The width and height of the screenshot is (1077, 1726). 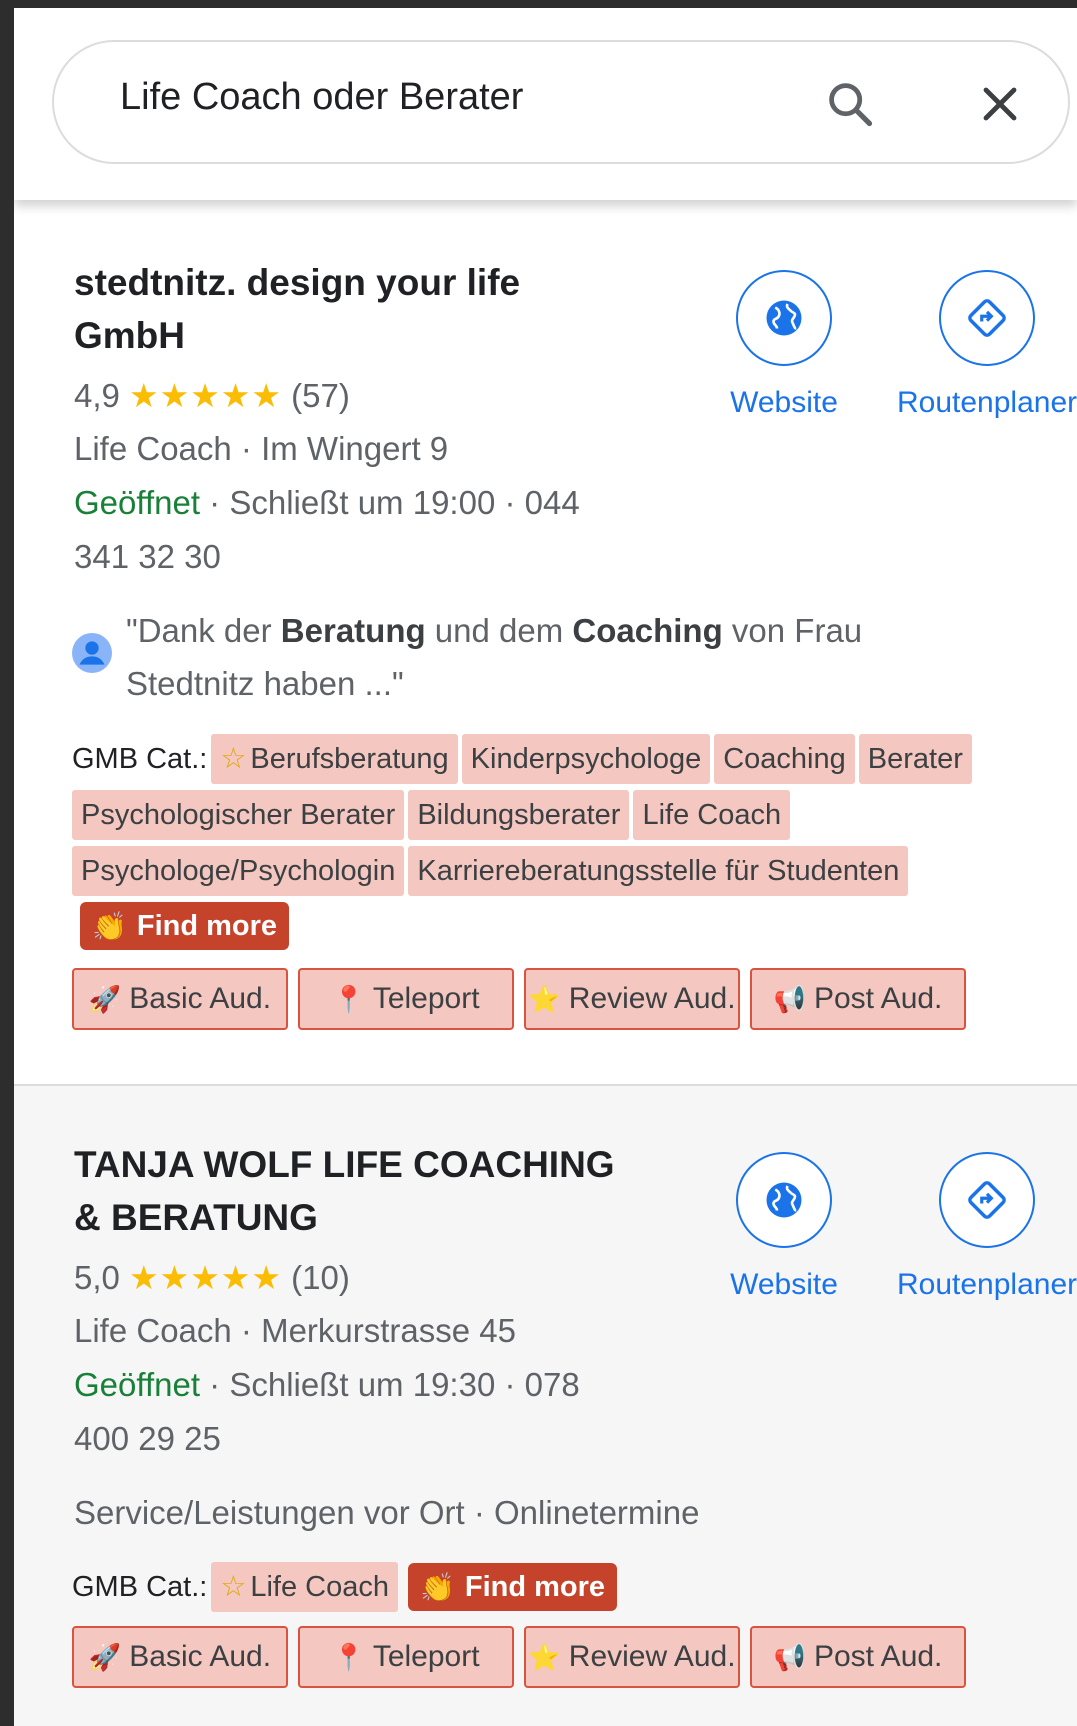 I want to click on review-count: (57), so click(x=320, y=395).